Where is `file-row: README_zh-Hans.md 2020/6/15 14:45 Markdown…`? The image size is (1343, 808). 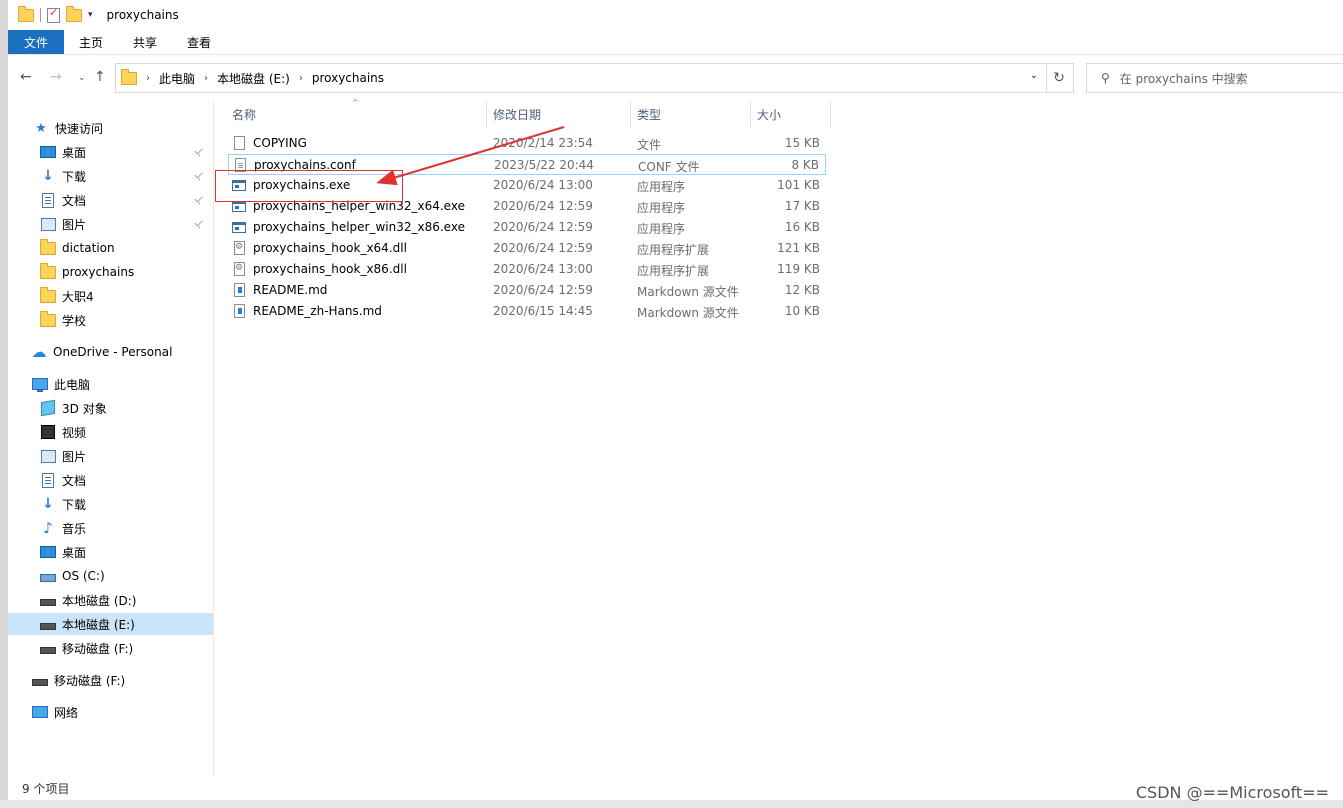 file-row: README_zh-Hans.md 2020/6/15 14:45 Markdown… is located at coordinates (527, 311).